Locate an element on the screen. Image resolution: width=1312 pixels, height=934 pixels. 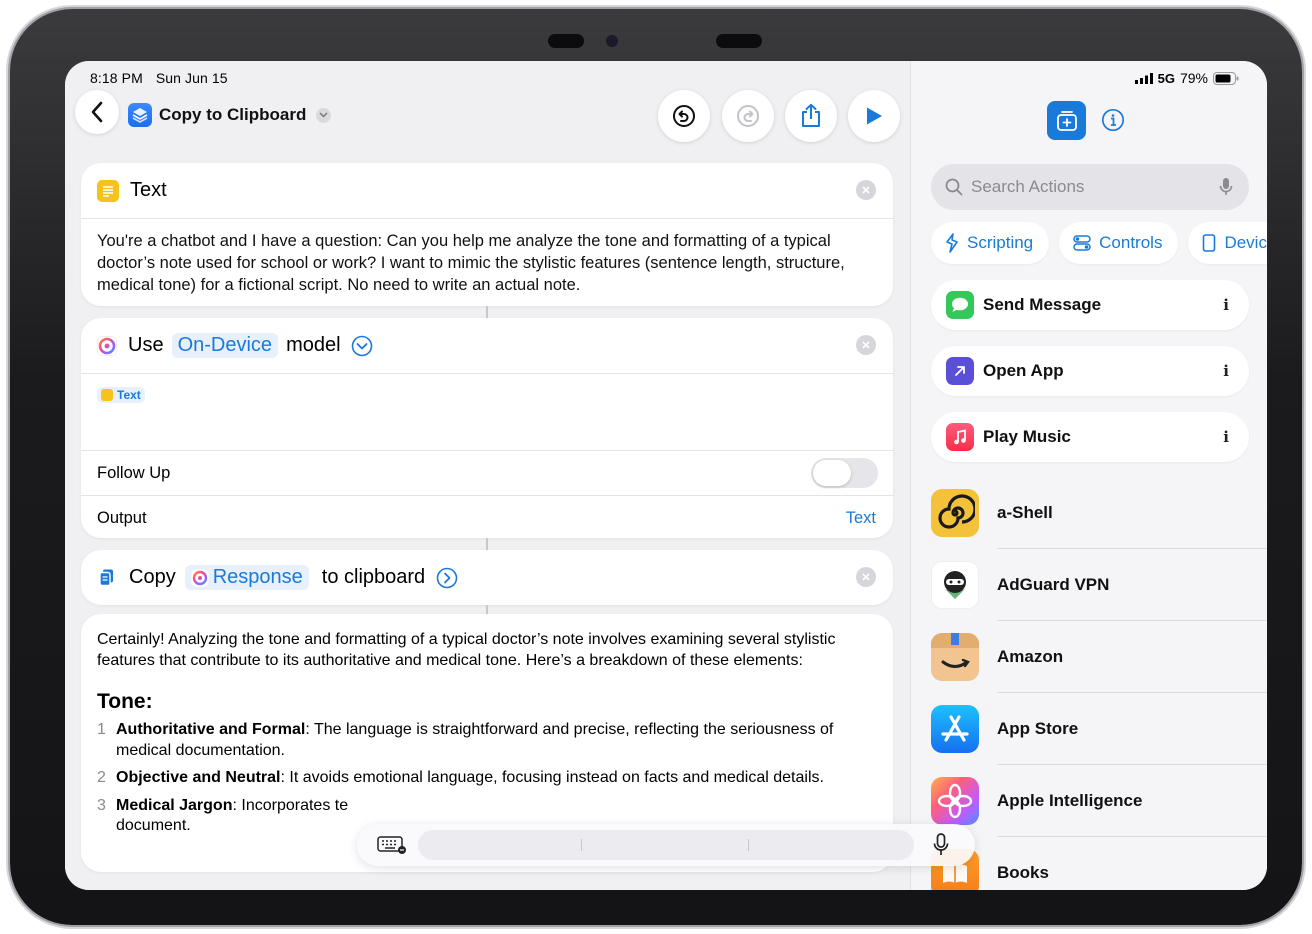
share-button is located at coordinates (811, 116).